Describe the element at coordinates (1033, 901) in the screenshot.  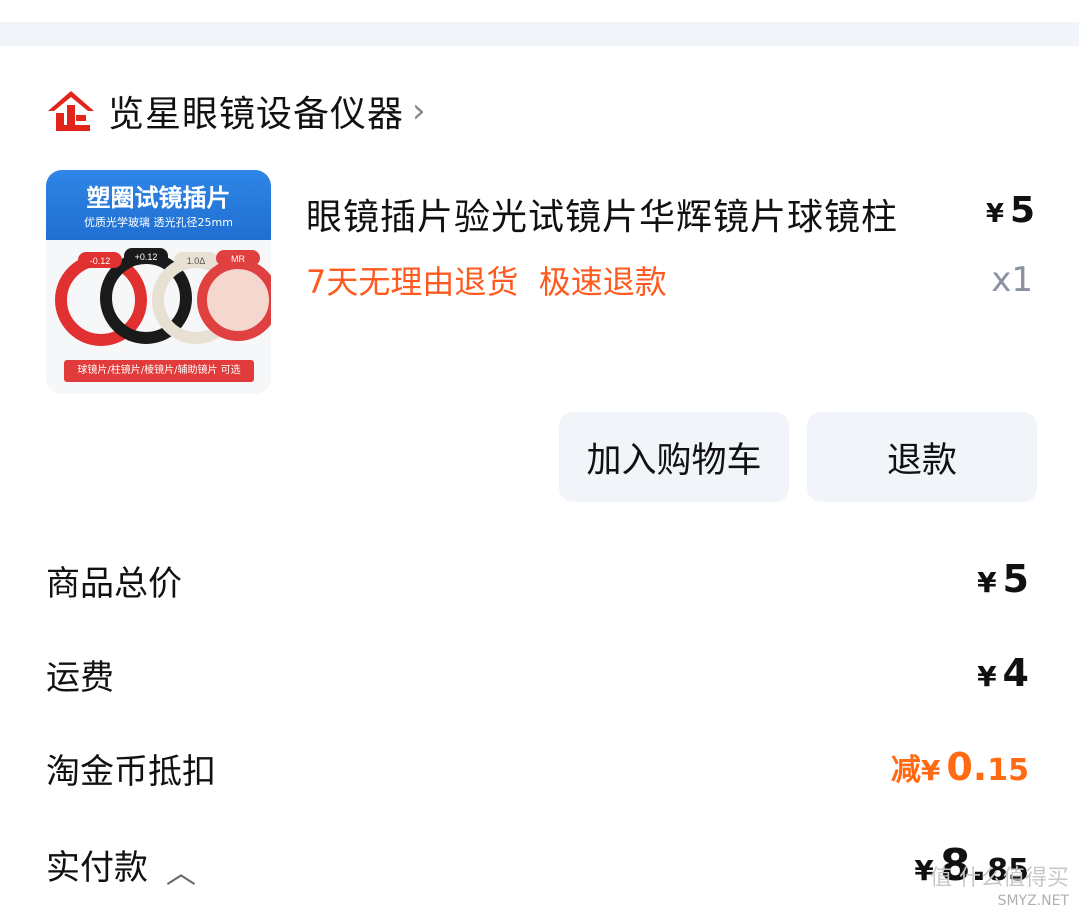
I see `watermark-sub: SMYZ.NET` at that location.